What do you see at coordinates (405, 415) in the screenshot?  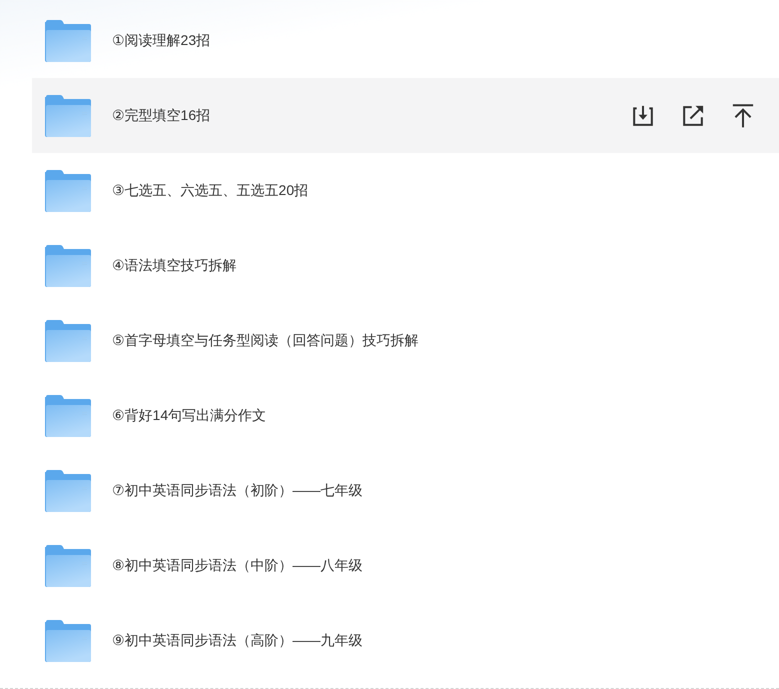 I see `folder-row: ⑥背好14句写出满分作文` at bounding box center [405, 415].